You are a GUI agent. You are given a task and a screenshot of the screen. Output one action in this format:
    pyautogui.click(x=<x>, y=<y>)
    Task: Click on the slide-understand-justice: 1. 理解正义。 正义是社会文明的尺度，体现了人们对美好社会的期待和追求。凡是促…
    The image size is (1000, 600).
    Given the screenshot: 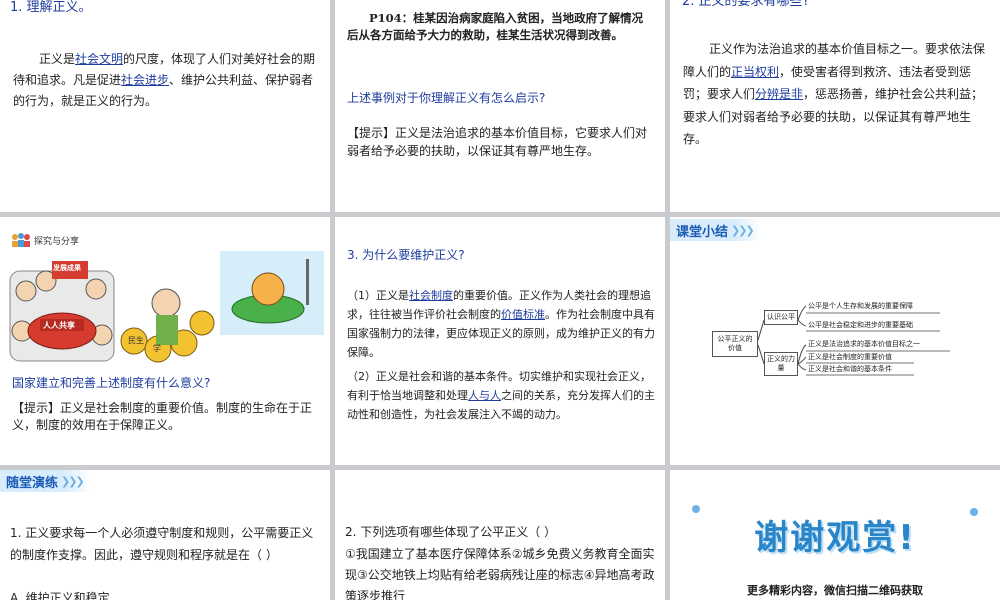 What is the action you would take?
    pyautogui.click(x=165, y=106)
    